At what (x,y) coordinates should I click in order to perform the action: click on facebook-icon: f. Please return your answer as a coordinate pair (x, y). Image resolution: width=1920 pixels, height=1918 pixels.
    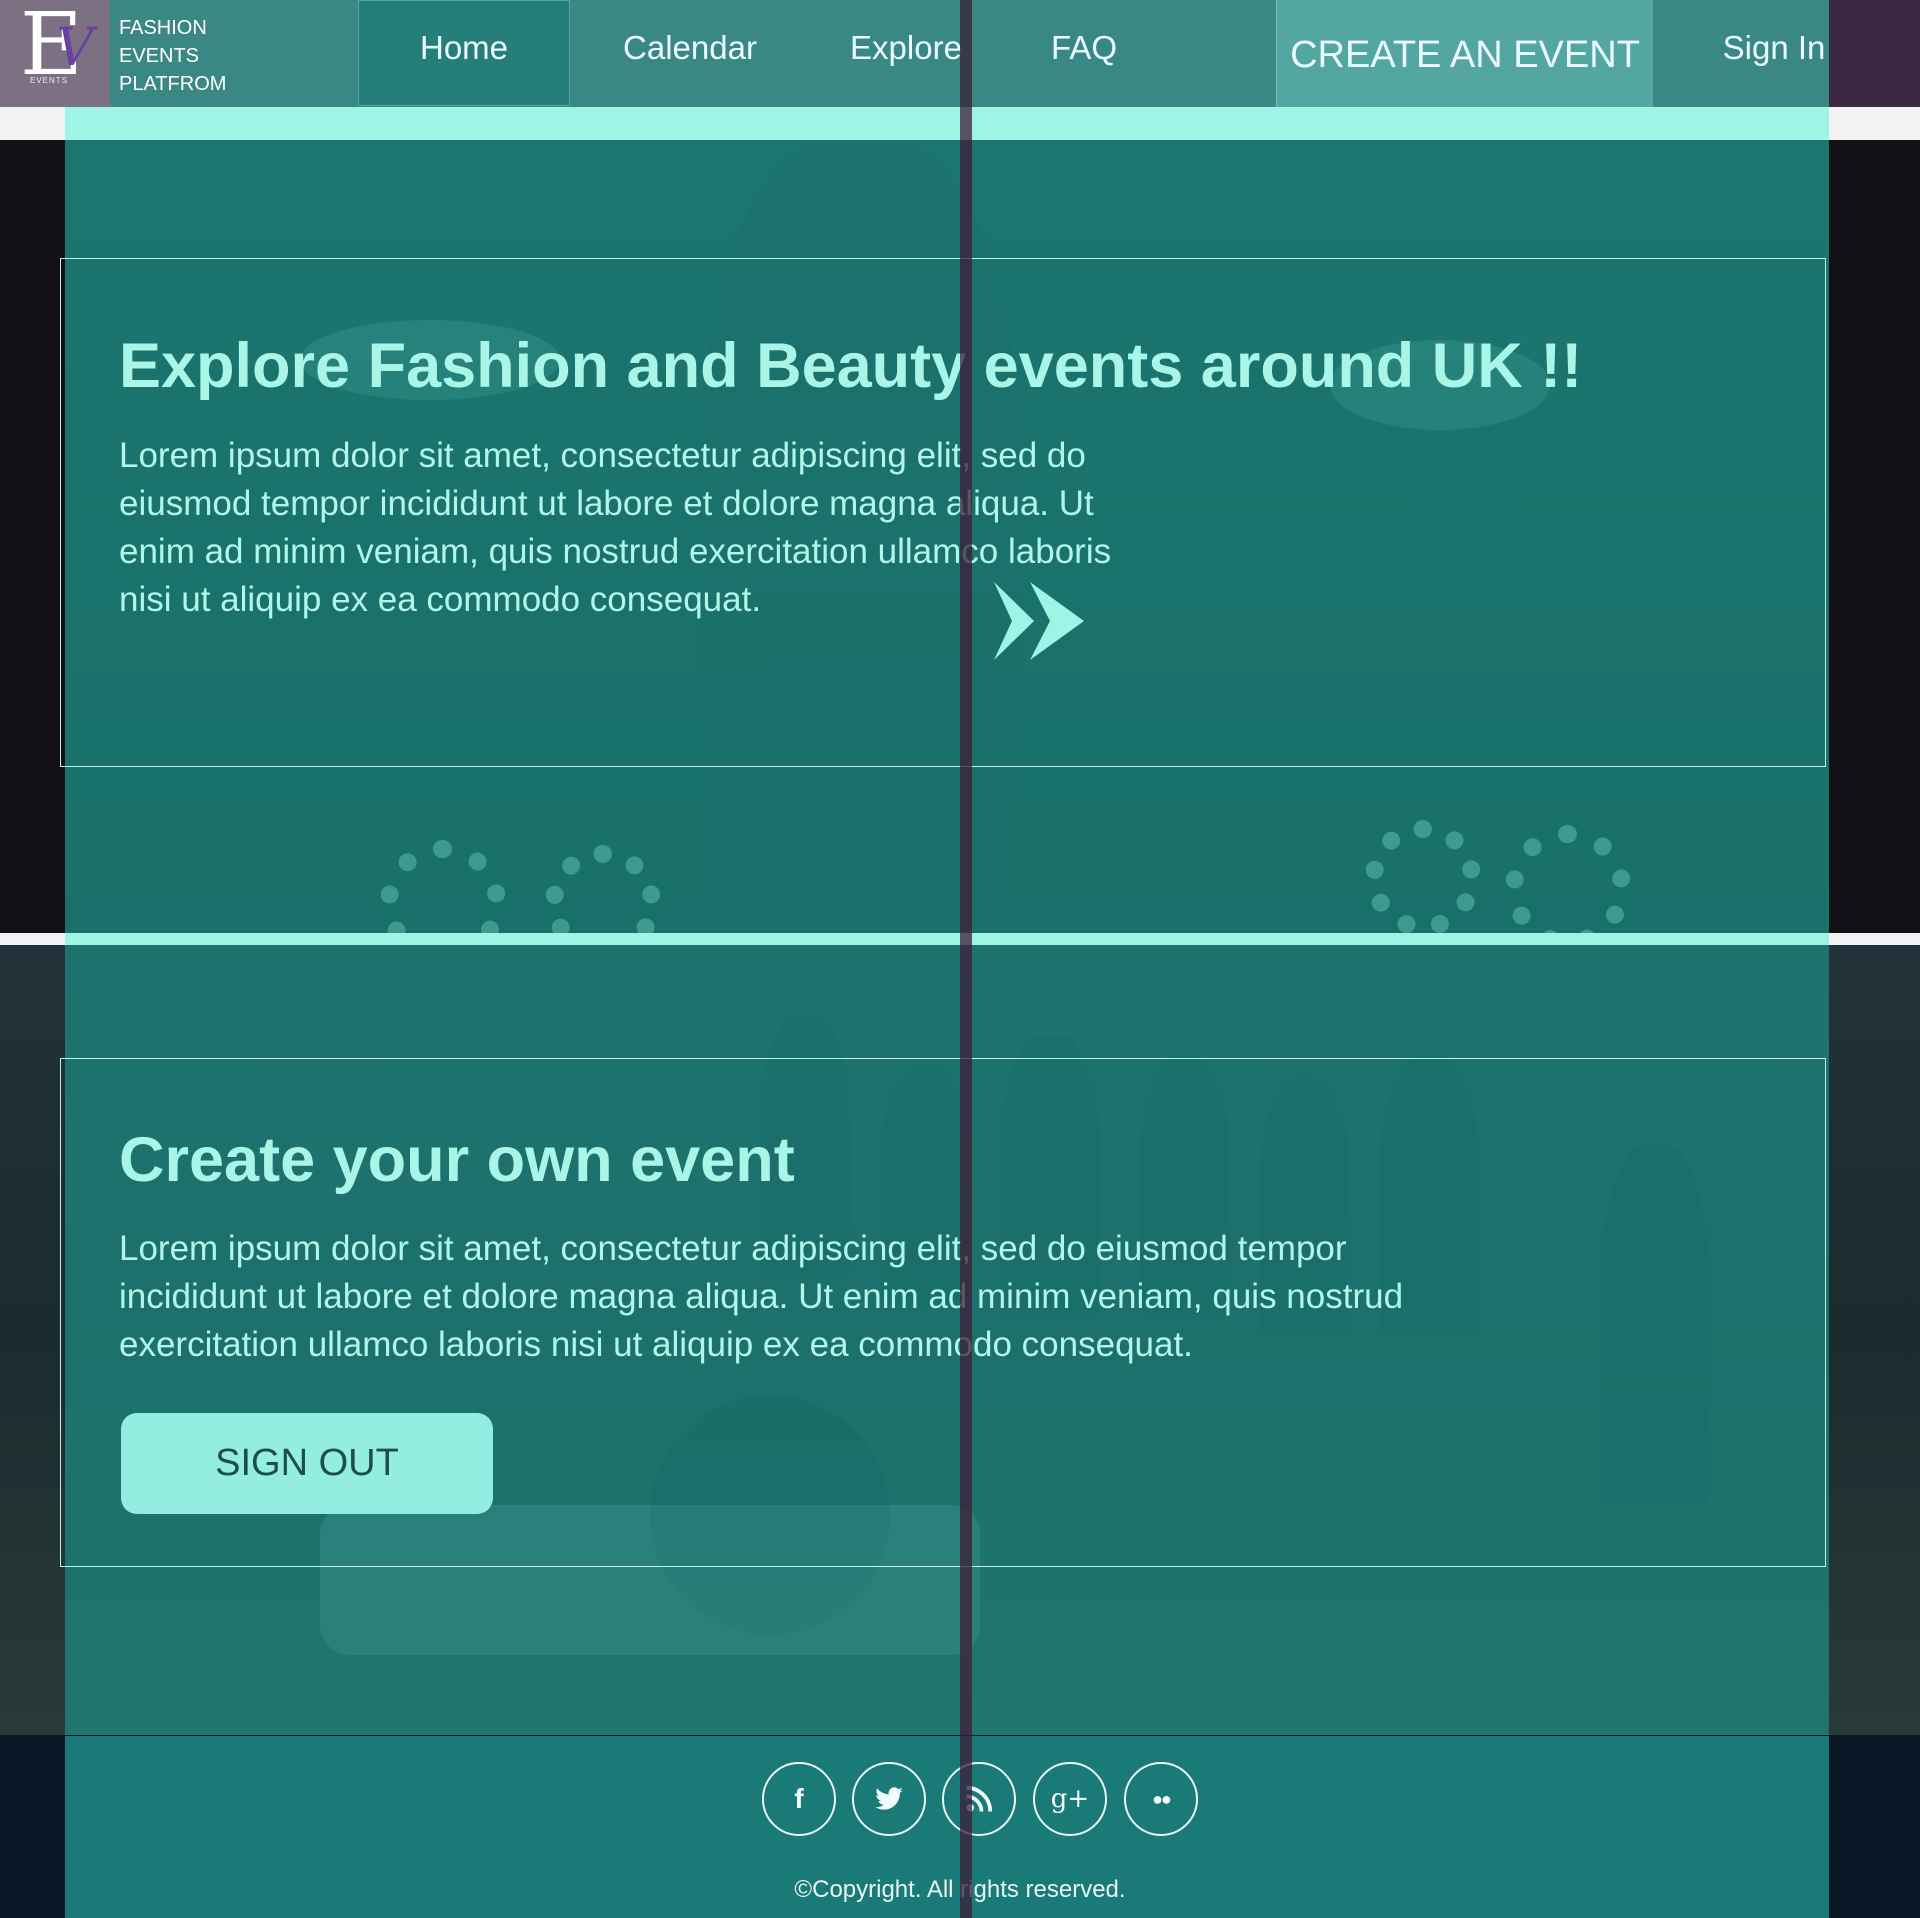
    Looking at the image, I should click on (799, 1799).